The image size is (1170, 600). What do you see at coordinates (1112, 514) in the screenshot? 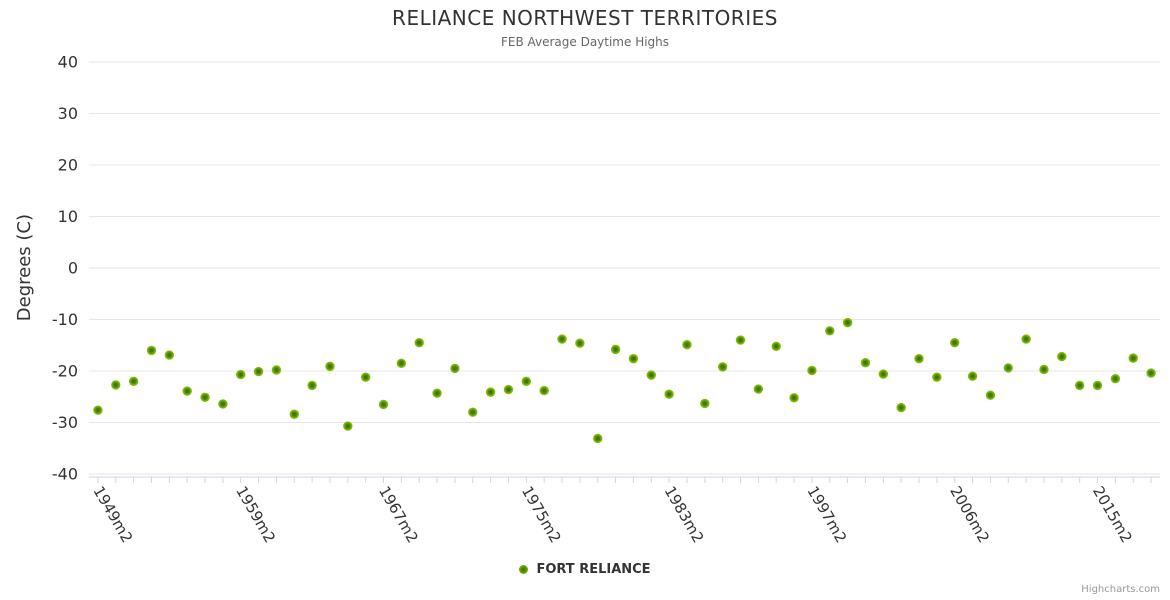
I see `x-axis-label: 2015m2` at bounding box center [1112, 514].